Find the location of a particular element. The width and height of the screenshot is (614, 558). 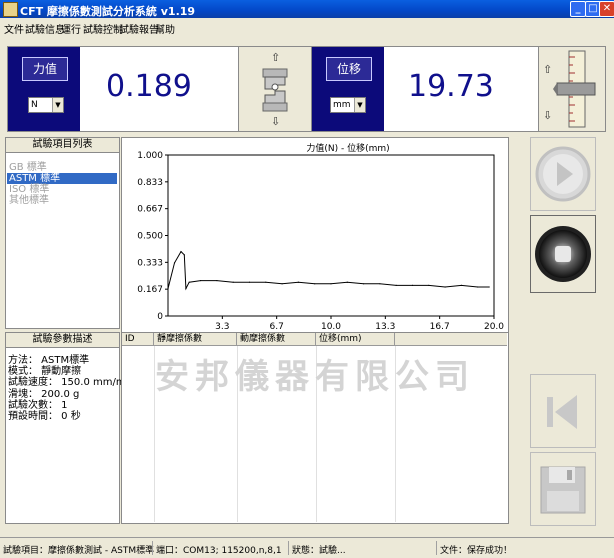

x-tick-label: 3.3 is located at coordinates (222, 327).